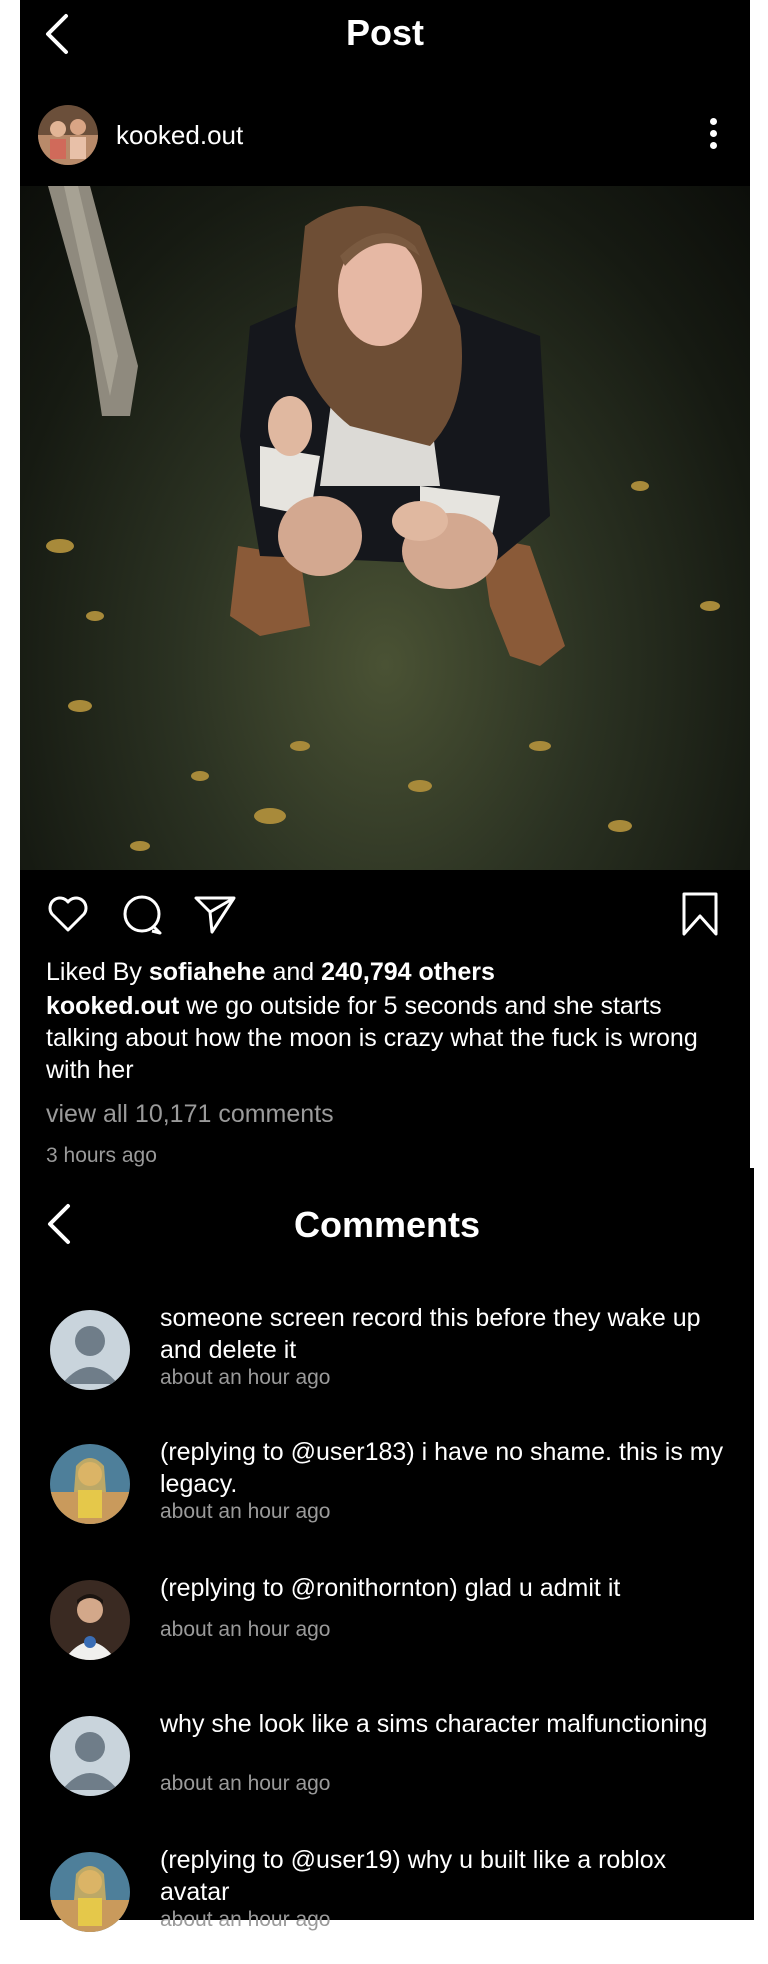  I want to click on caption-author: kooked.out, so click(112, 1006).